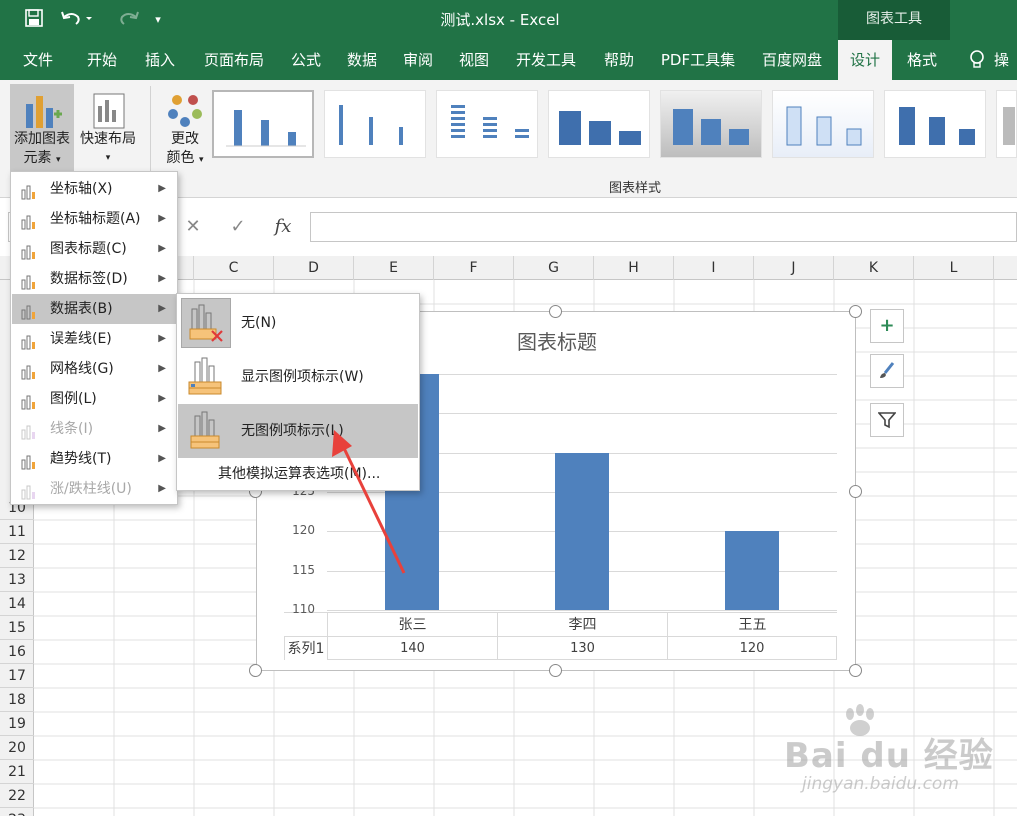 The height and width of the screenshot is (816, 1017). I want to click on column-header-F: F, so click(474, 268).